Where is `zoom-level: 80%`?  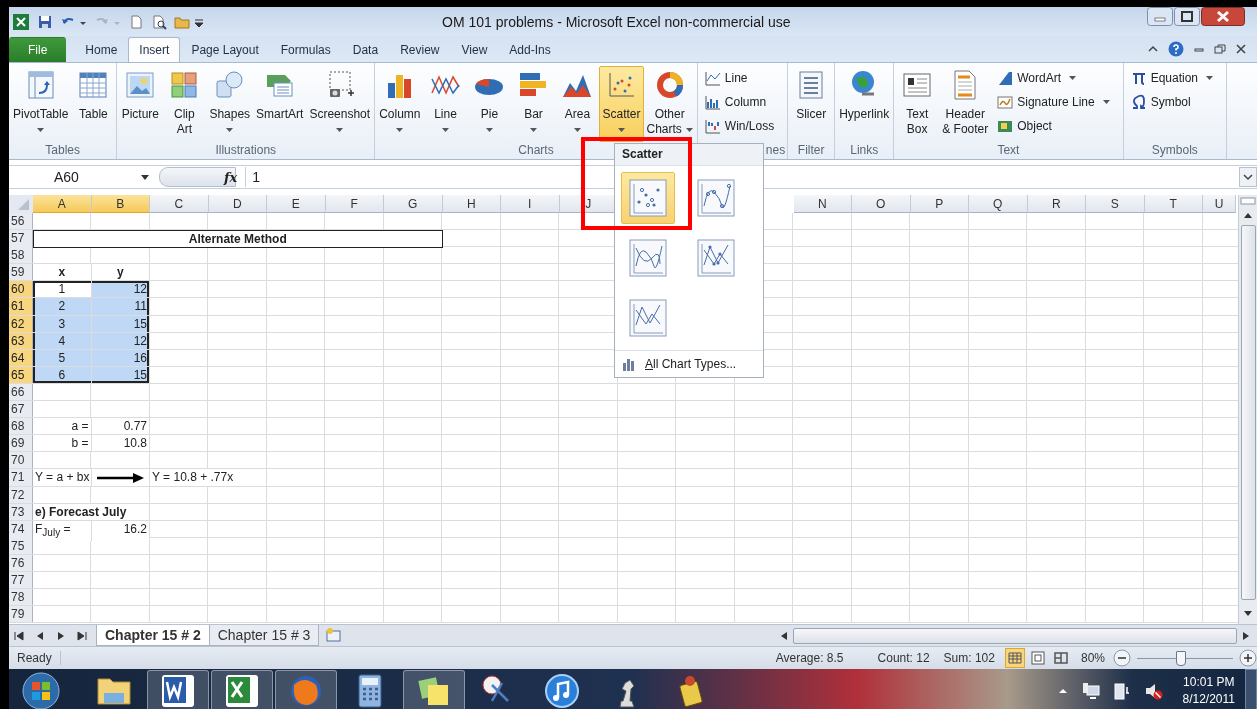
zoom-level: 80% is located at coordinates (1092, 658).